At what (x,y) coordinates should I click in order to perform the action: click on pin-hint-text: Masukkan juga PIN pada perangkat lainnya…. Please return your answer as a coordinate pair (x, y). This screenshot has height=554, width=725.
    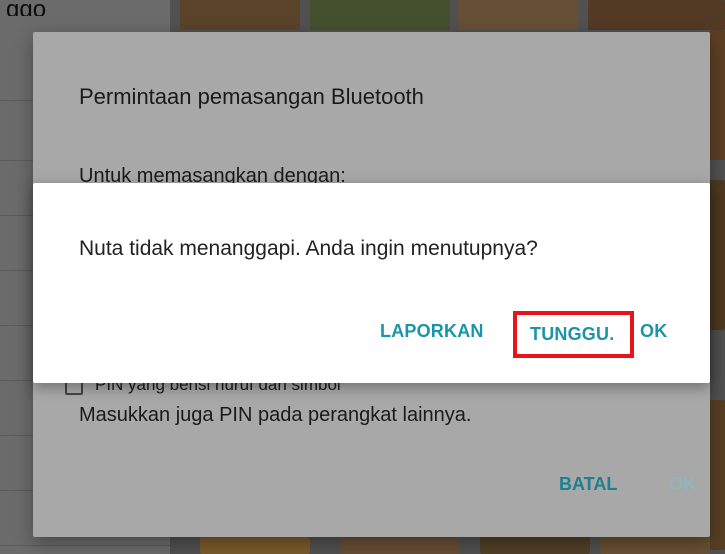
    Looking at the image, I should click on (275, 415).